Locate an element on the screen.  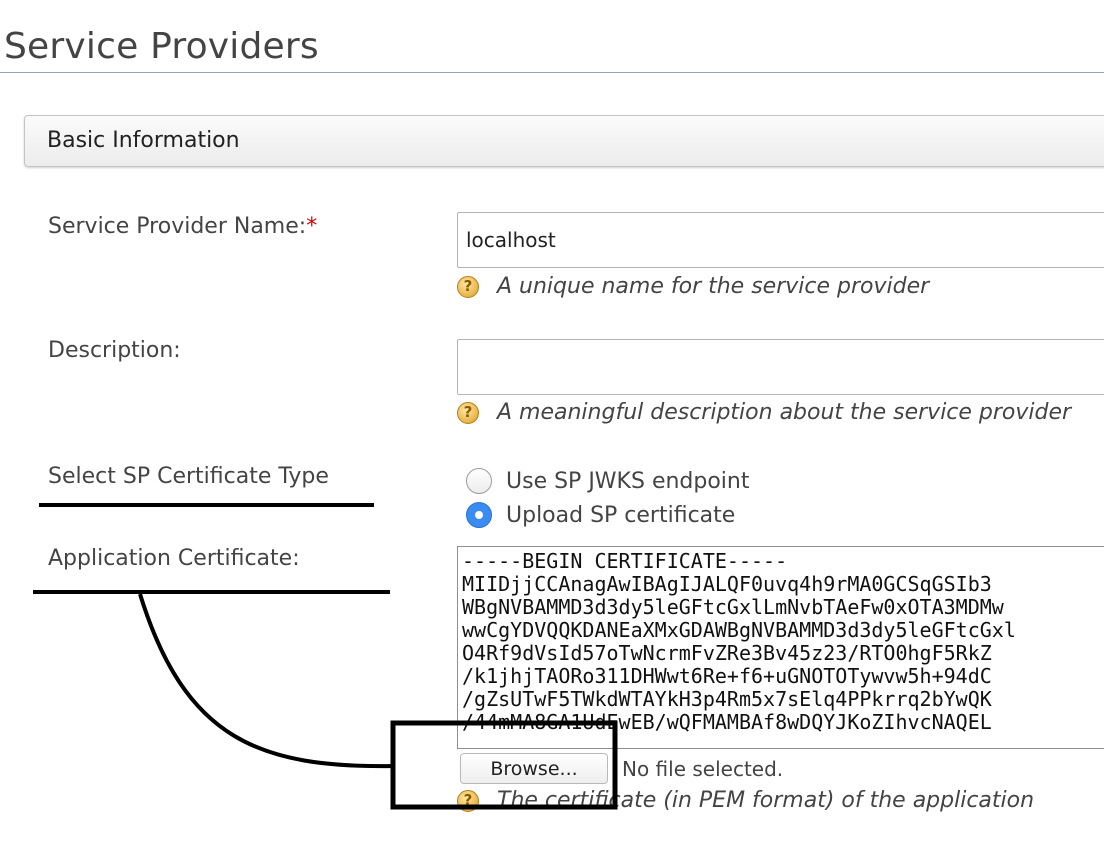
application-certificate-label: Application Certificate: is located at coordinates (174, 558).